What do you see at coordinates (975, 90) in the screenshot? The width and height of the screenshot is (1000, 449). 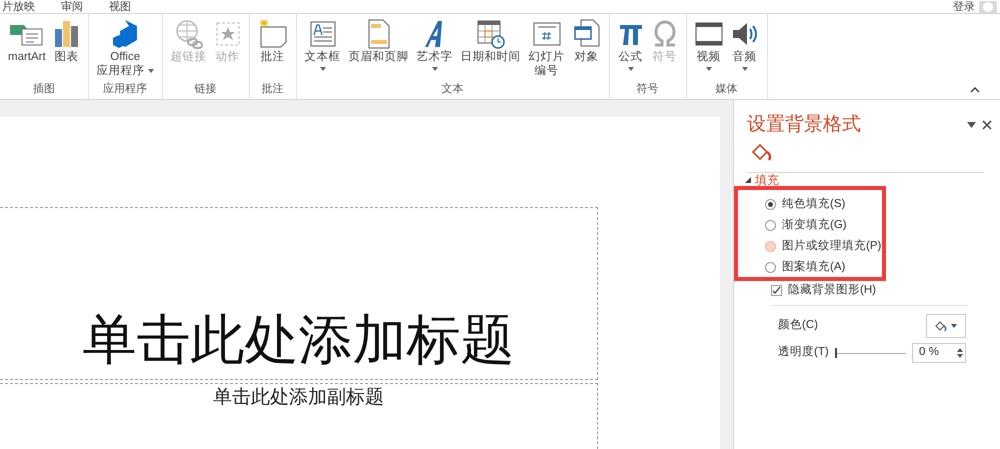 I see `collapse-ribbon-icon` at bounding box center [975, 90].